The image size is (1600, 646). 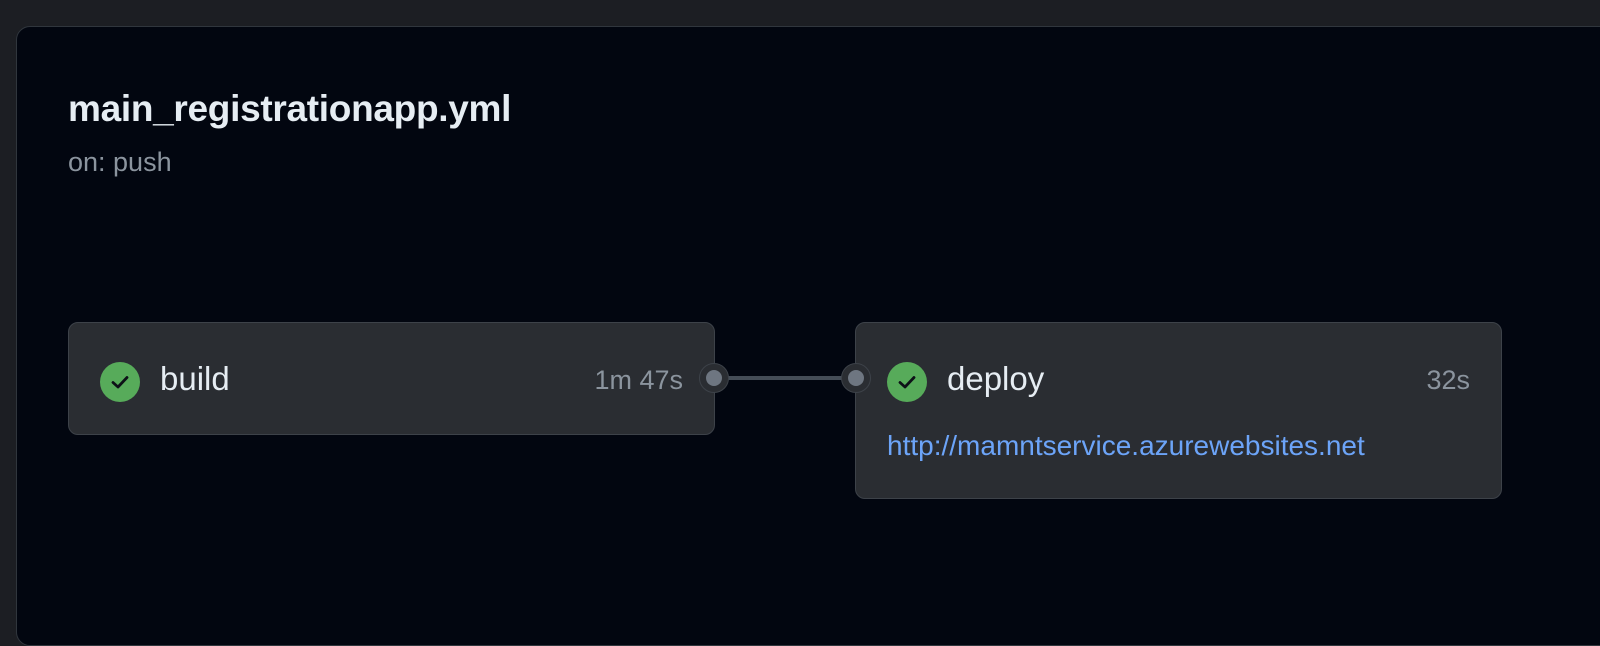 I want to click on connector-port-out, so click(x=714, y=378).